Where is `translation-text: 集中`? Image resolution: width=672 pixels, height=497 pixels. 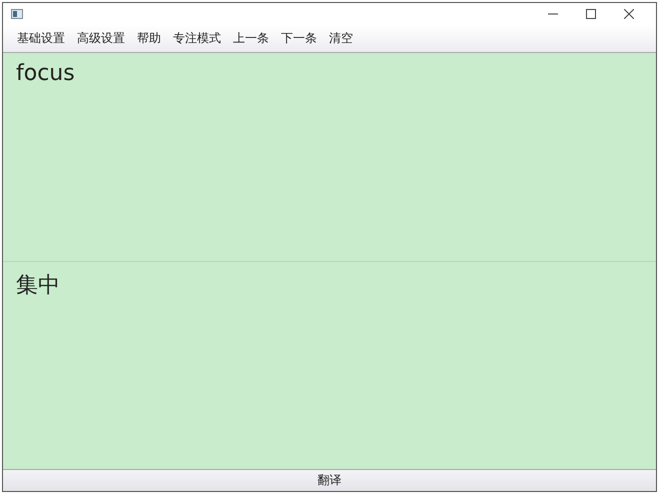
translation-text: 集中 is located at coordinates (38, 285).